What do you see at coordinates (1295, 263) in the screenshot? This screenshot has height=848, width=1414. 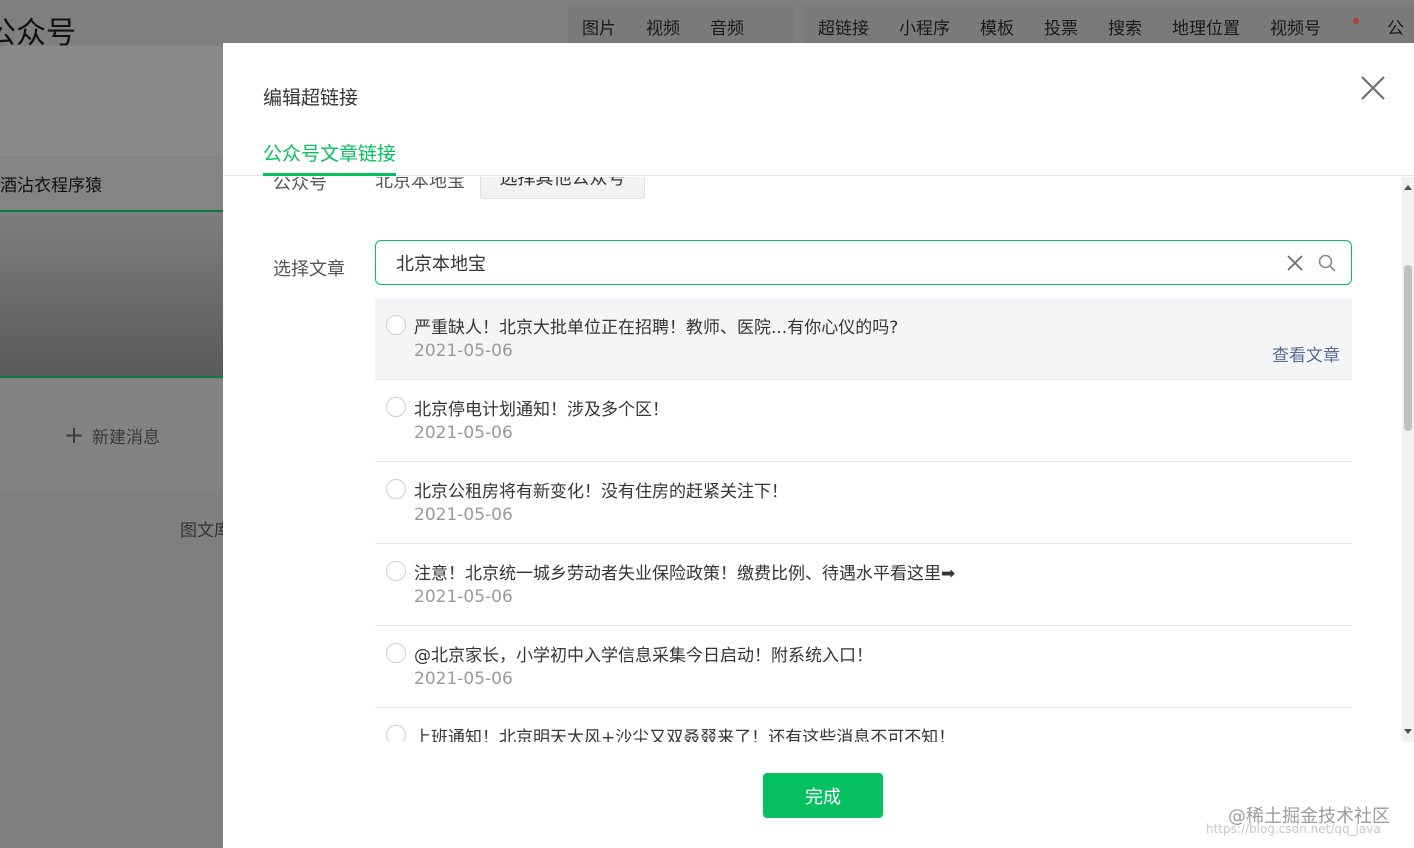 I see `clear-icon` at bounding box center [1295, 263].